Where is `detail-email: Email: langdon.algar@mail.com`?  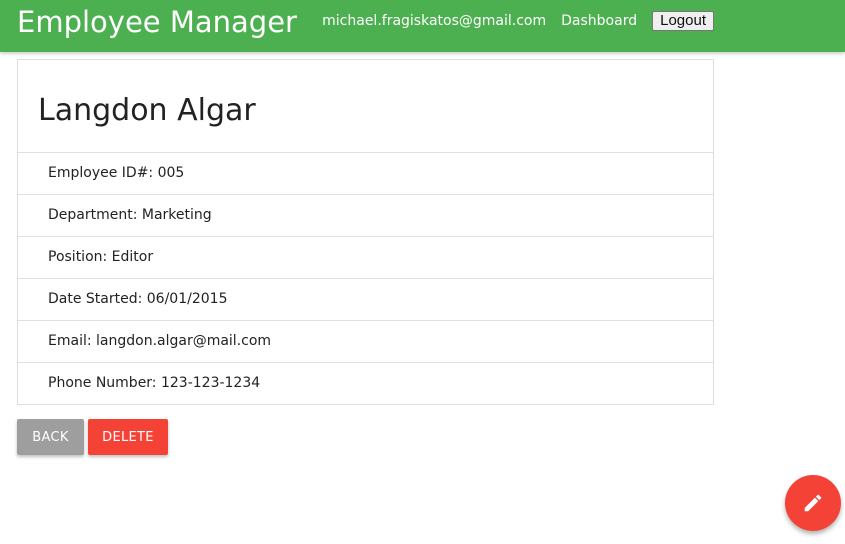 detail-email: Email: langdon.algar@mail.com is located at coordinates (365, 342).